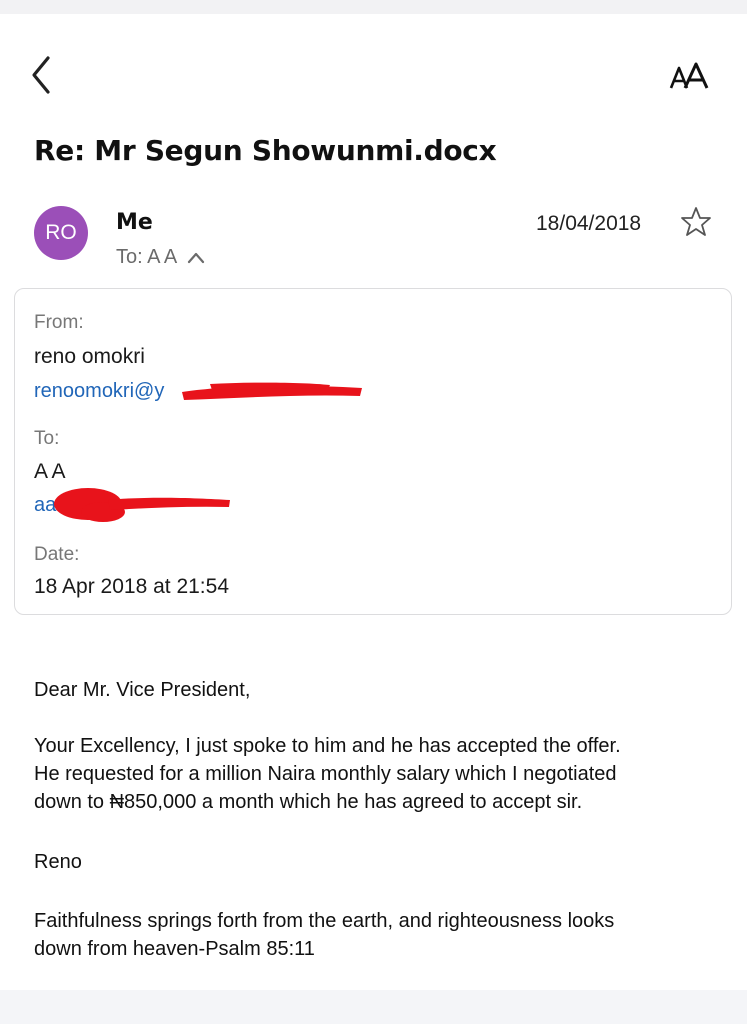  Describe the element at coordinates (589, 223) in the screenshot. I see `message-date: 18/04/2018` at that location.